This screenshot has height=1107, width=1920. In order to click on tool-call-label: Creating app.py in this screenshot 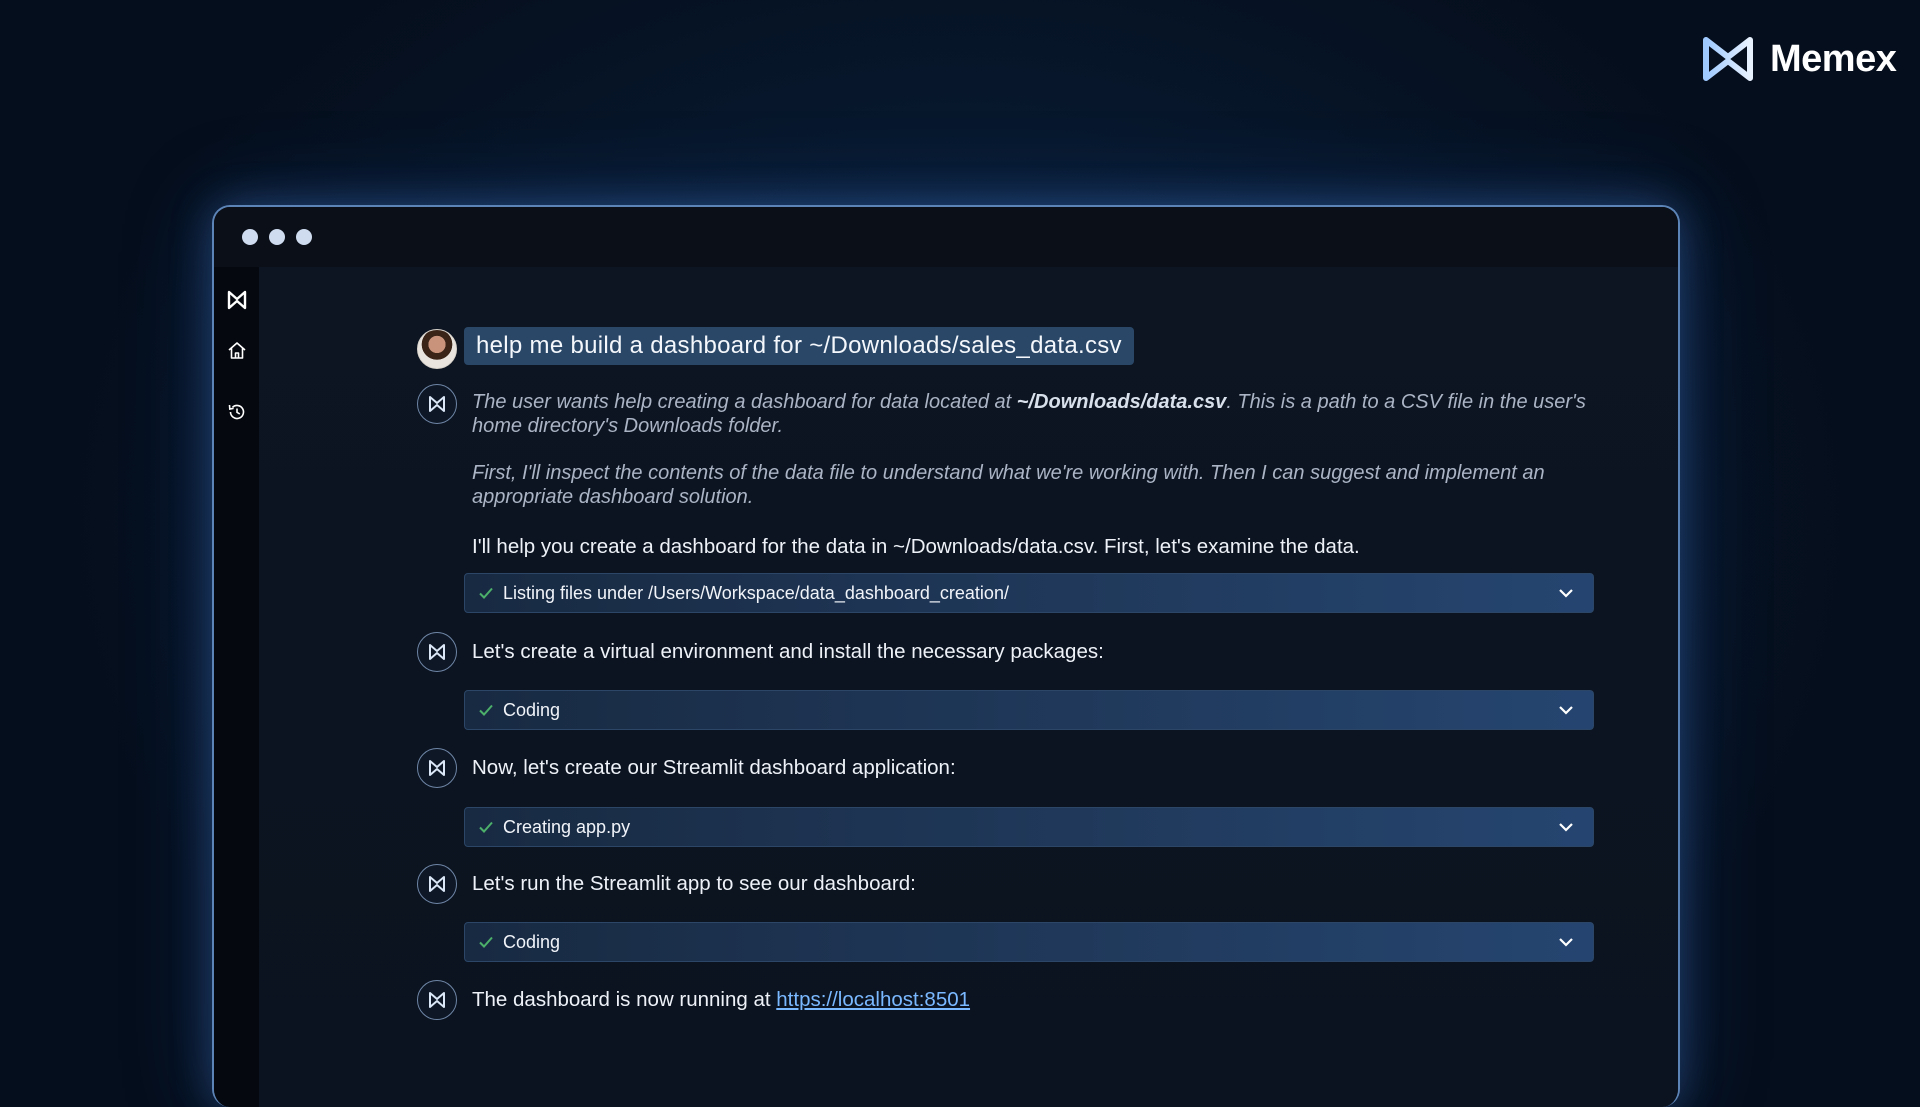, I will do `click(567, 826)`.